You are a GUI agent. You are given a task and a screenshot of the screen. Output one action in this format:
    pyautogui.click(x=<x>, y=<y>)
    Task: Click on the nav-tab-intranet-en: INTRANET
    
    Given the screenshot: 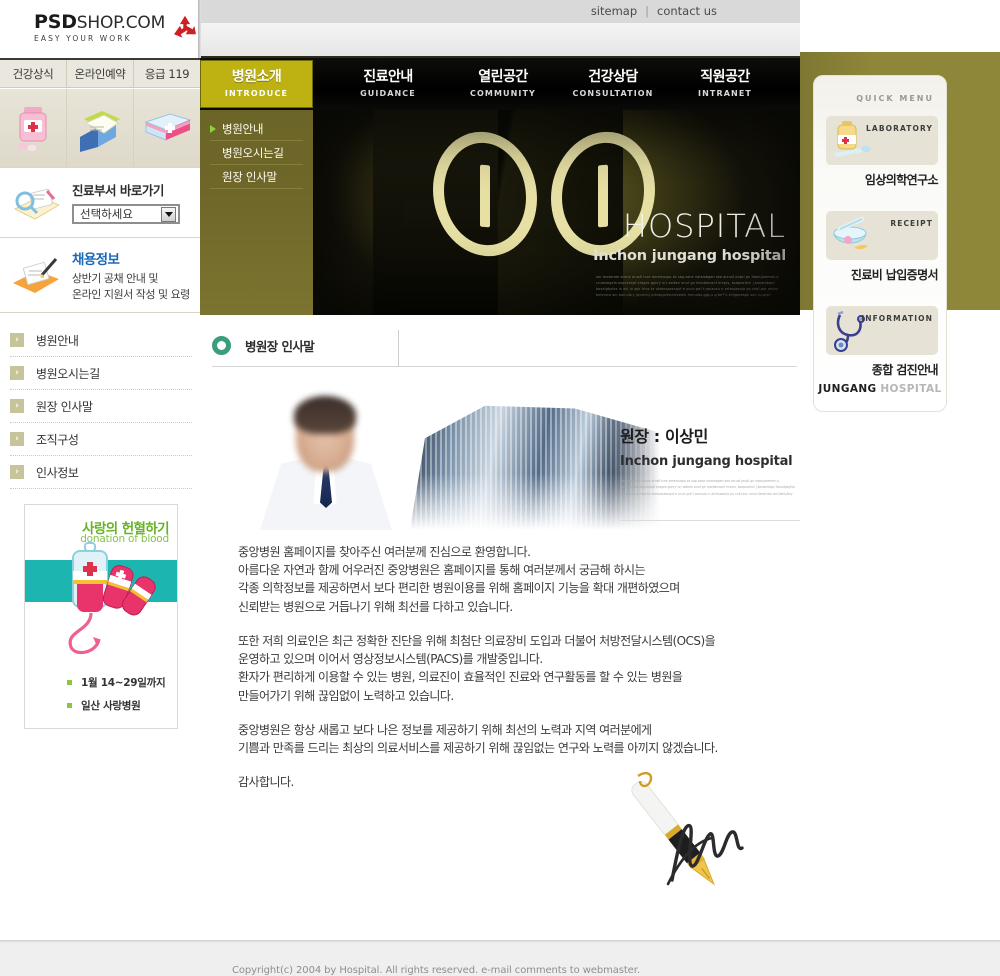 What is the action you would take?
    pyautogui.click(x=725, y=94)
    